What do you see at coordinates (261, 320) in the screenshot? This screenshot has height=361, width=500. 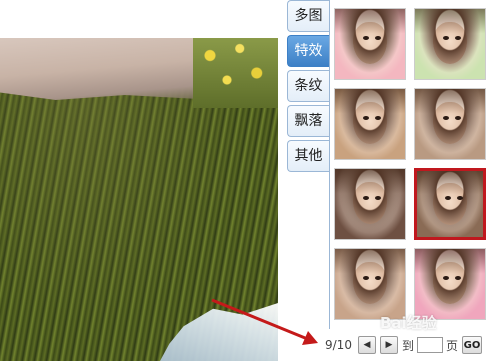 I see `arrow-line` at bounding box center [261, 320].